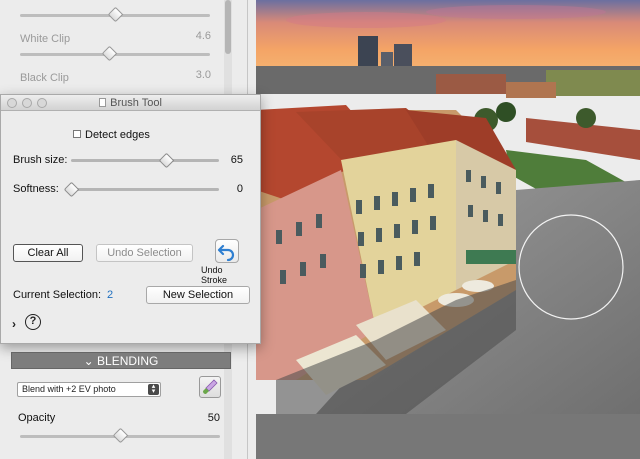  I want to click on blend-mode-select: Blend with +2 EV photo ▴ ▾, so click(89, 389).